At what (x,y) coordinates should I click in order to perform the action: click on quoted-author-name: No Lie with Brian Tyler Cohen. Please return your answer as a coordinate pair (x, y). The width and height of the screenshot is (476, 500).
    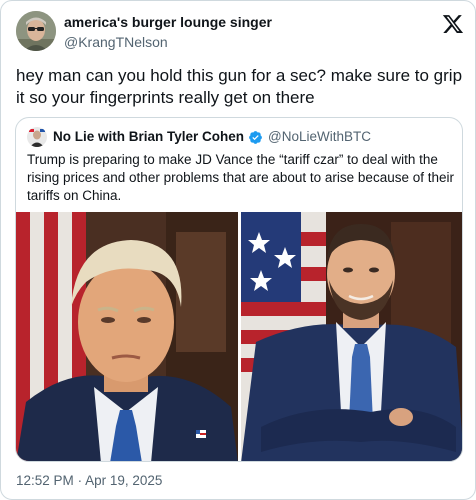
    Looking at the image, I should click on (149, 136).